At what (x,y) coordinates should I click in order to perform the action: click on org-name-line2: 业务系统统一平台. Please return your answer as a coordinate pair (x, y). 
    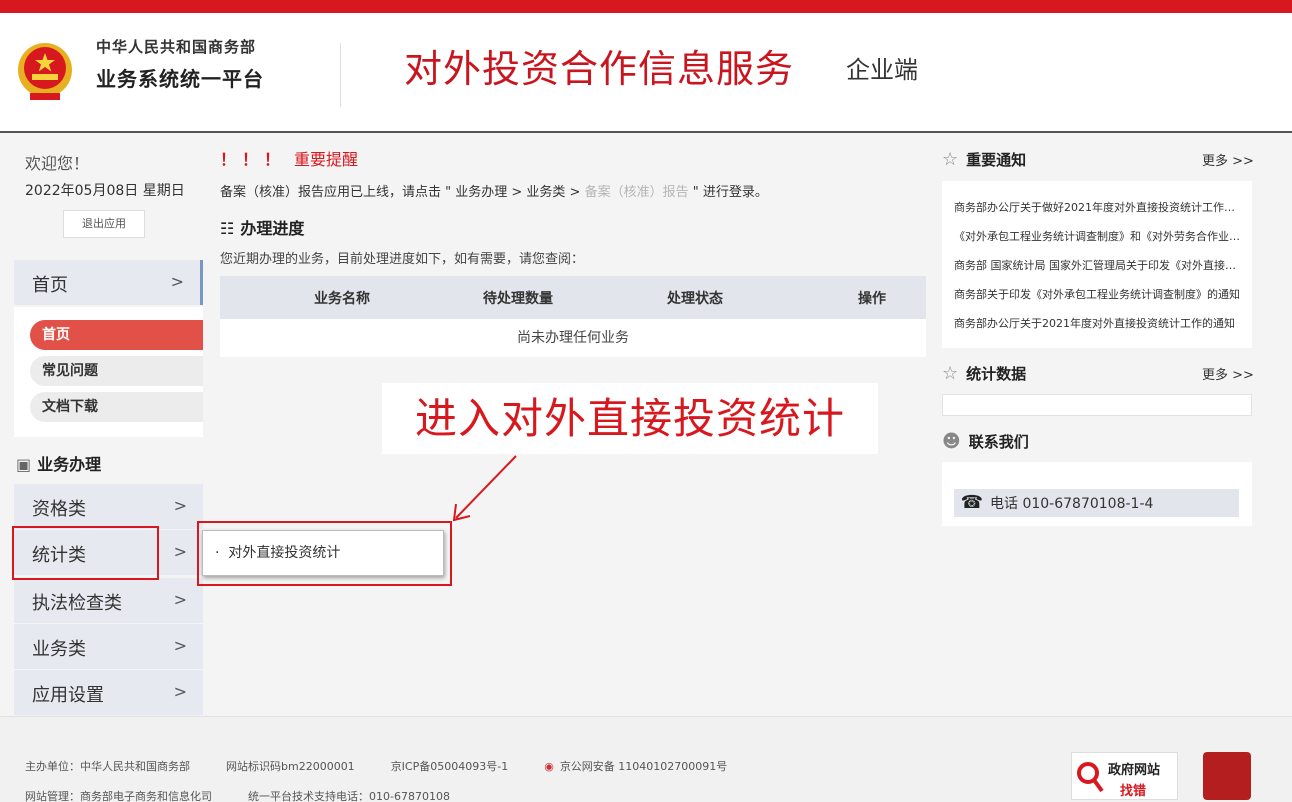
    Looking at the image, I should click on (180, 79).